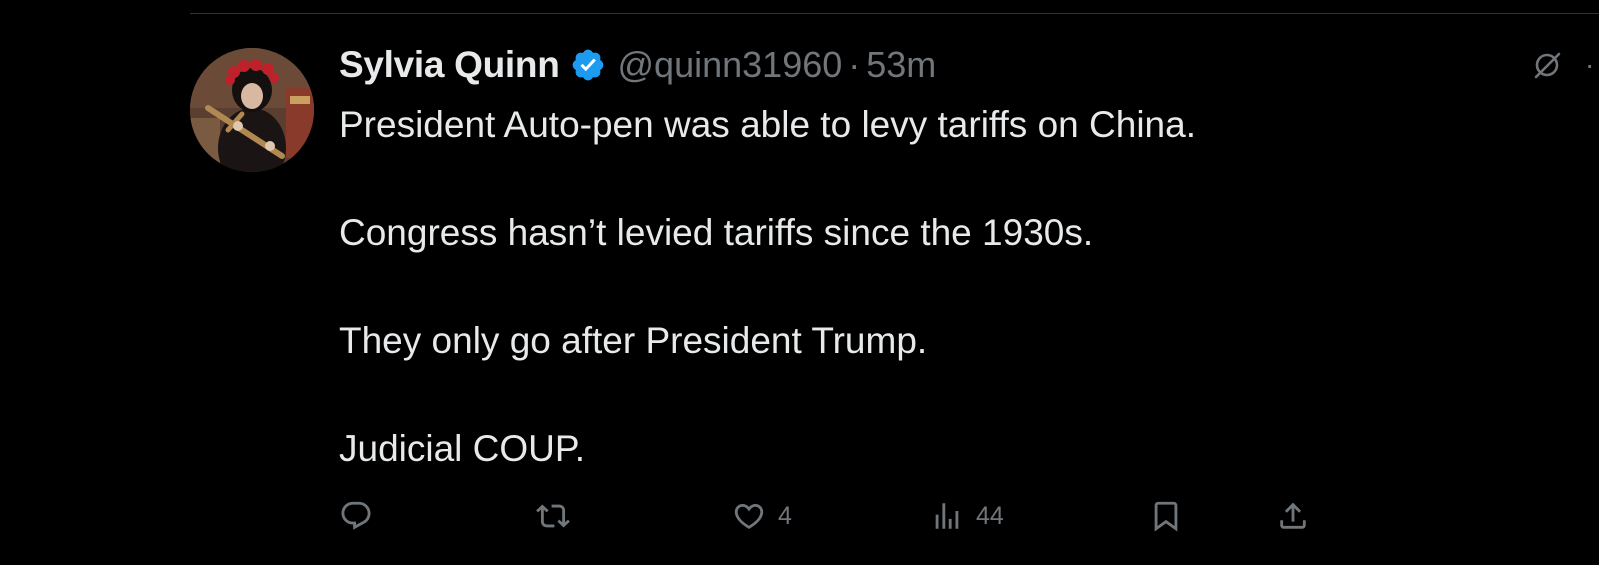  Describe the element at coordinates (1547, 65) in the screenshot. I see `grok-icon` at that location.